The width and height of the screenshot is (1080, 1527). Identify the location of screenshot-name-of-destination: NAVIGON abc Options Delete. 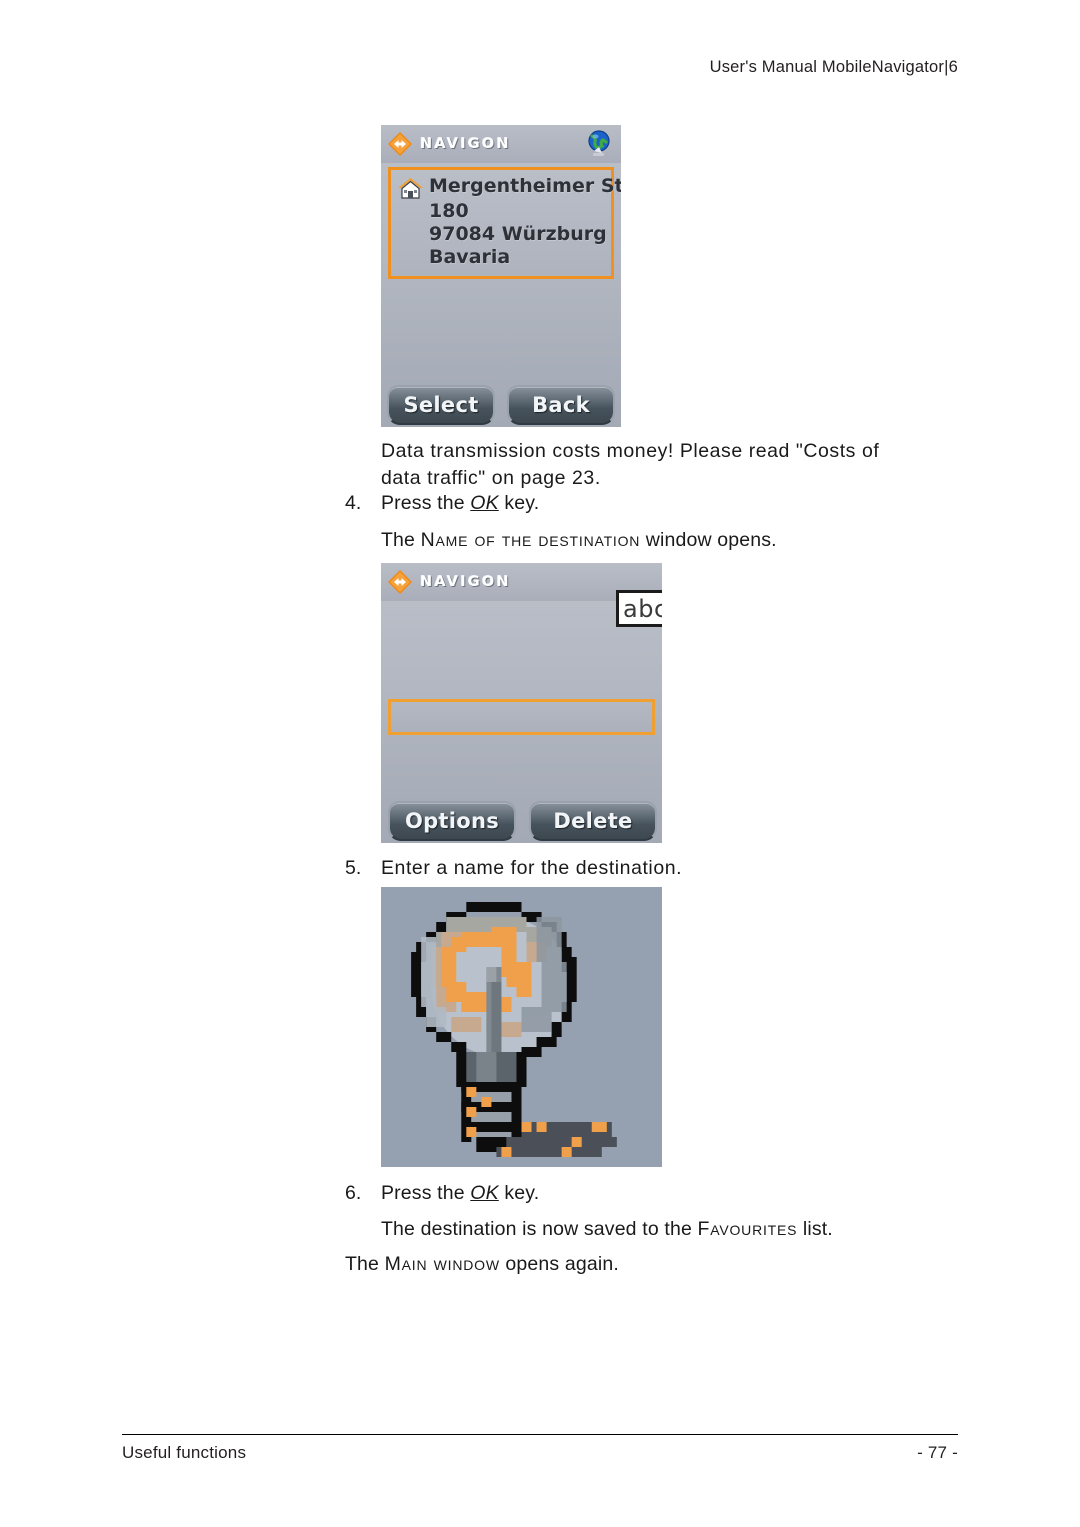
(521, 703).